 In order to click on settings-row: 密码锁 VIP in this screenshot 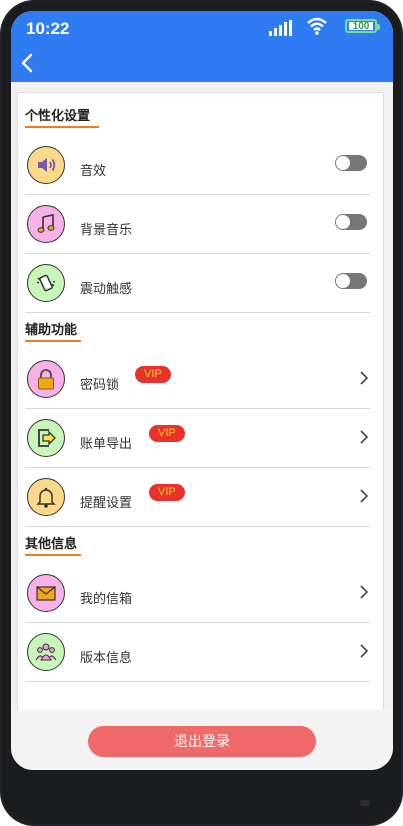, I will do `click(197, 379)`.